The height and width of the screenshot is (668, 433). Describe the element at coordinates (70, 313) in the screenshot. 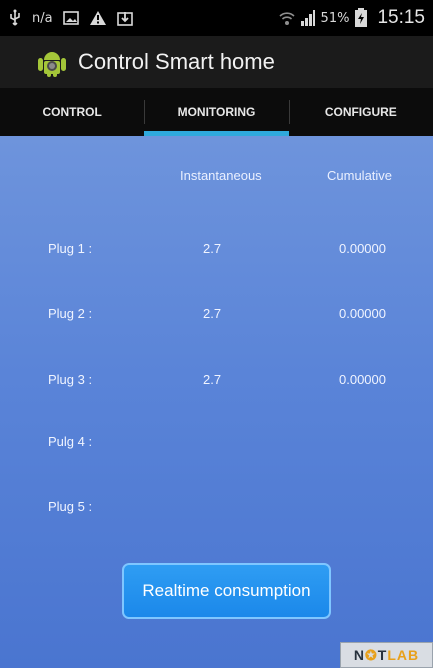

I see `row-label-plug-2: Plug 2 :` at that location.